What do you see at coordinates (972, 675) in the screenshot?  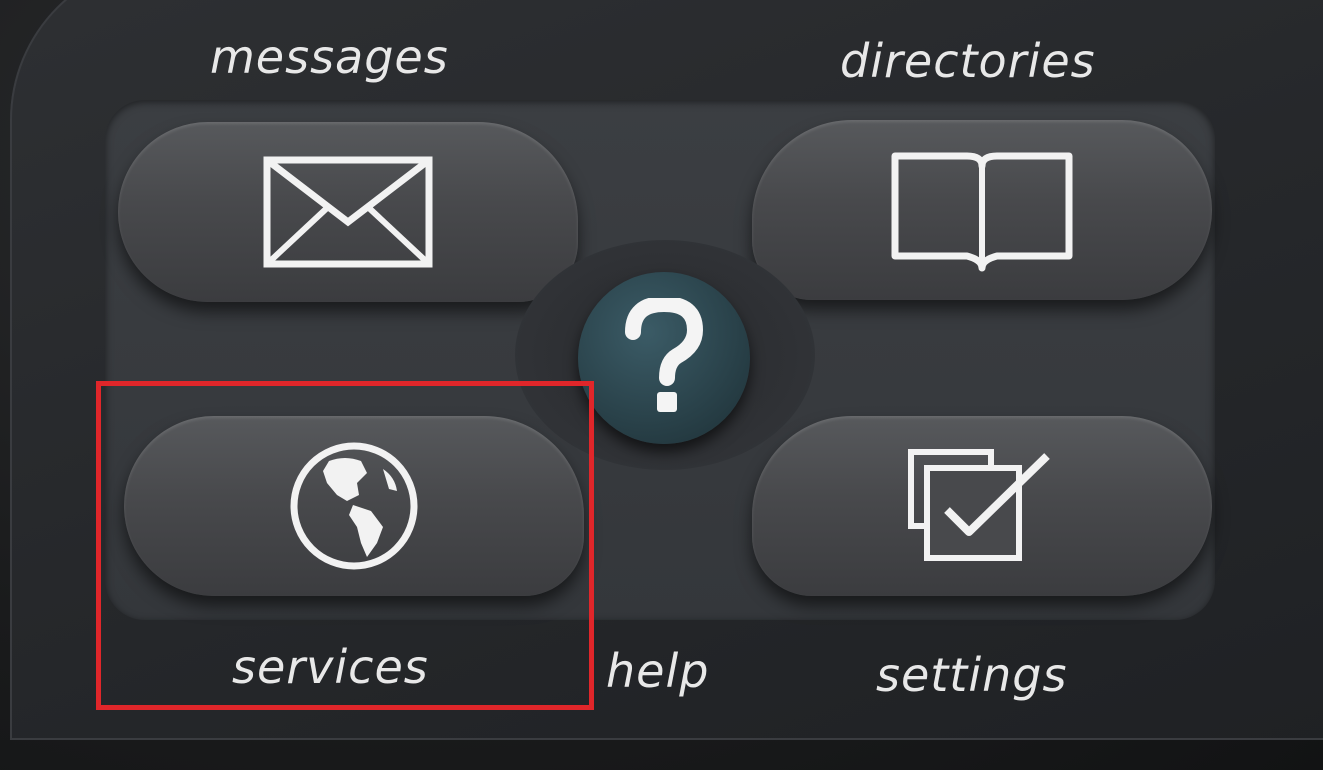 I see `settings-label: settings` at bounding box center [972, 675].